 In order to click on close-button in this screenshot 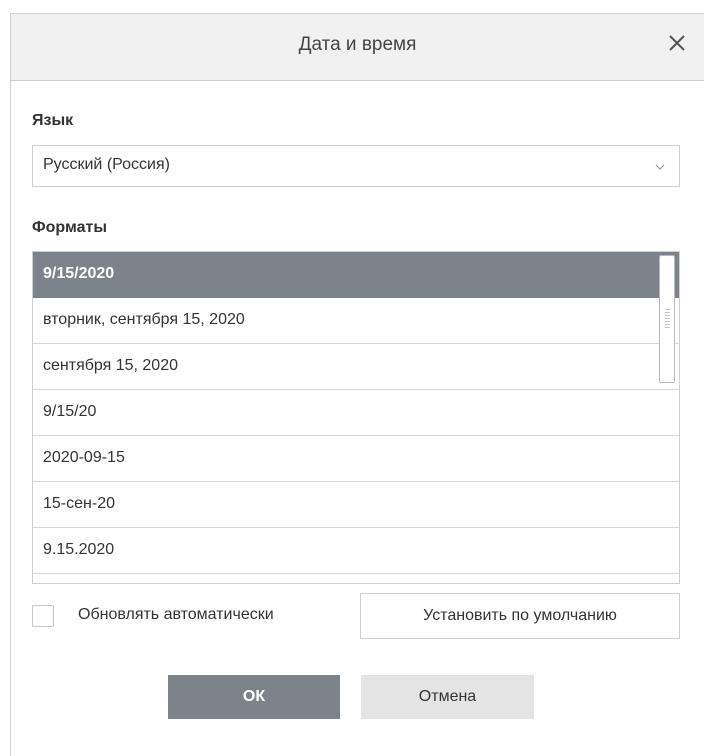, I will do `click(677, 43)`.